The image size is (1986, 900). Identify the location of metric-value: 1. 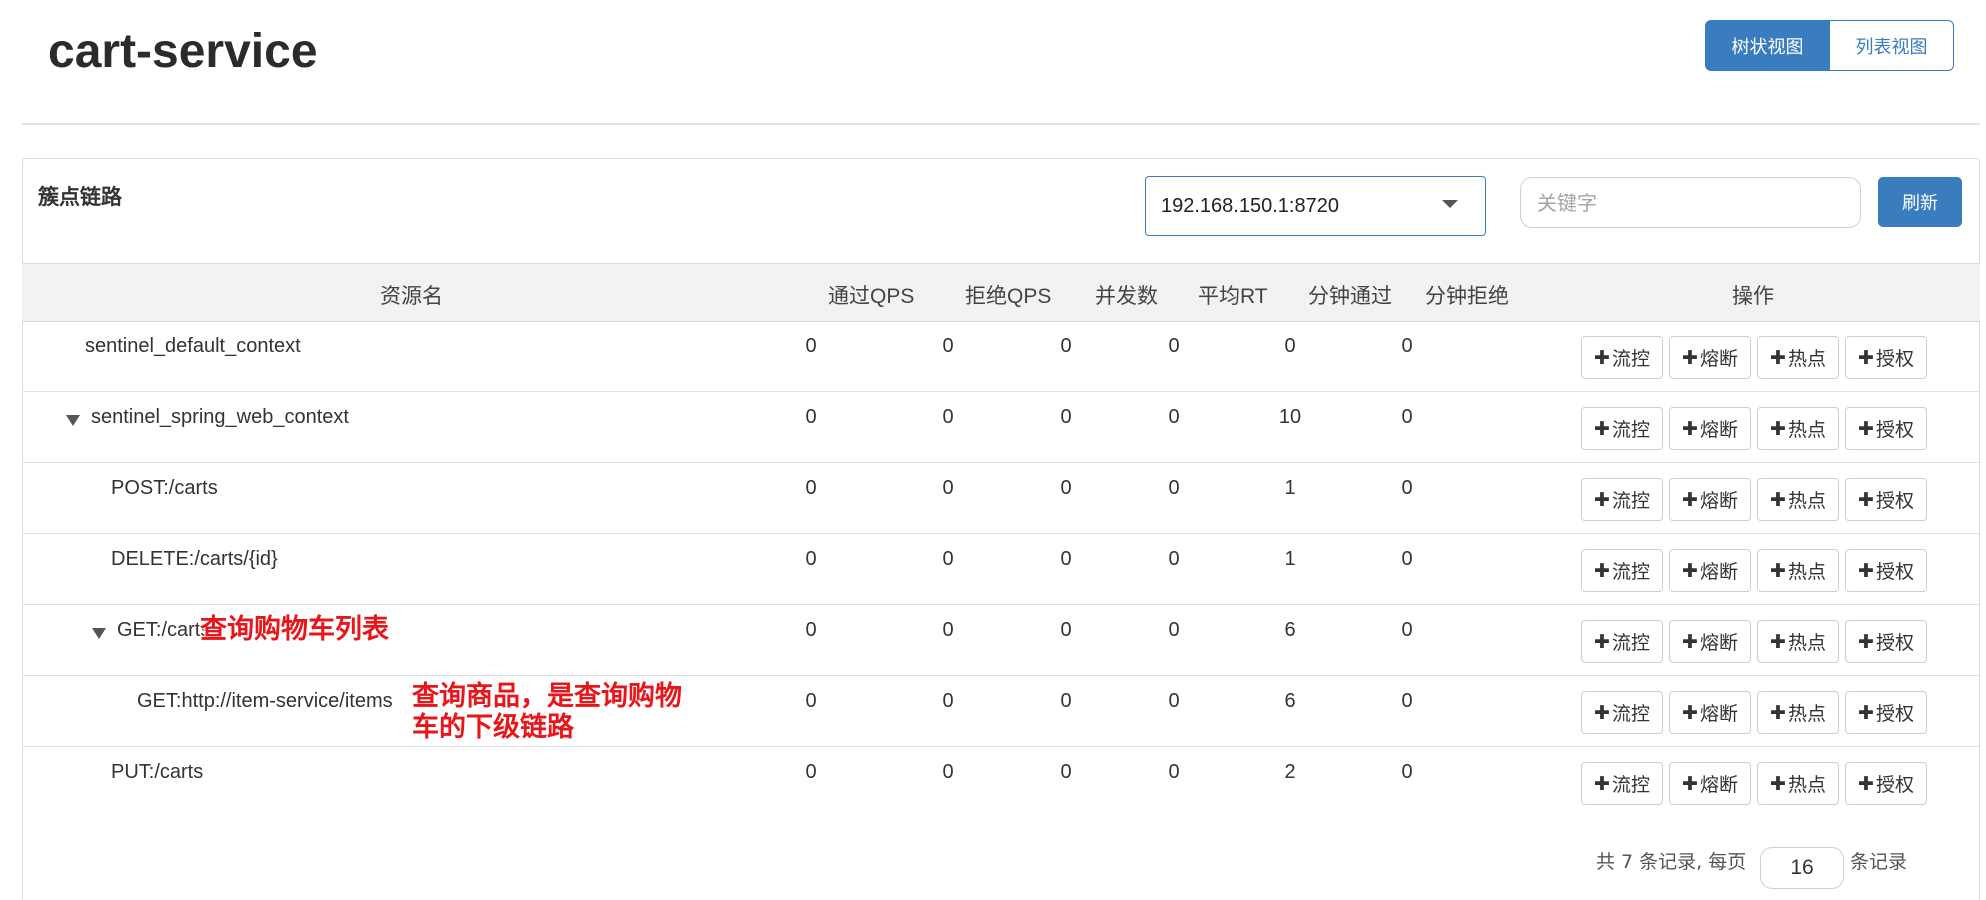
(1290, 559).